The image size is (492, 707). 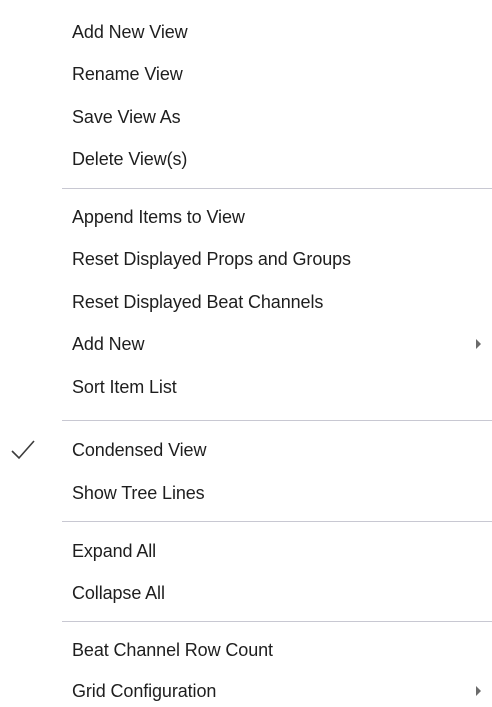 What do you see at coordinates (246, 217) in the screenshot?
I see `menu-item-append-items-to-view: Append Items to View` at bounding box center [246, 217].